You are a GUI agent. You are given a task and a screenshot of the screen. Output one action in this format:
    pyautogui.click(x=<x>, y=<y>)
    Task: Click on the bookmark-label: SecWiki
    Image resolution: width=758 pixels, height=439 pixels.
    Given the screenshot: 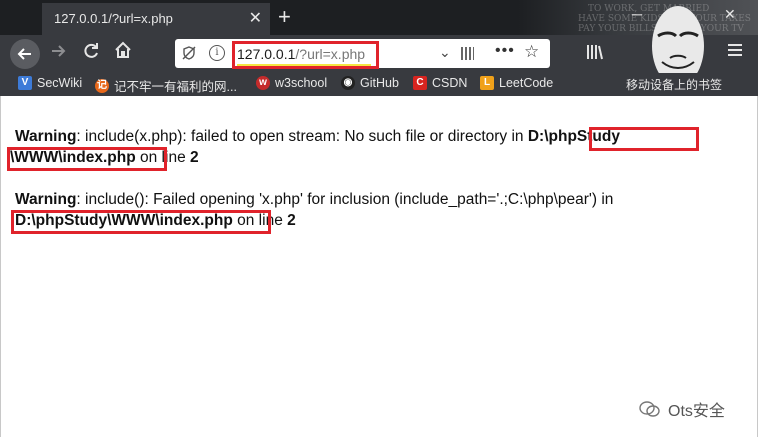 What is the action you would take?
    pyautogui.click(x=60, y=83)
    